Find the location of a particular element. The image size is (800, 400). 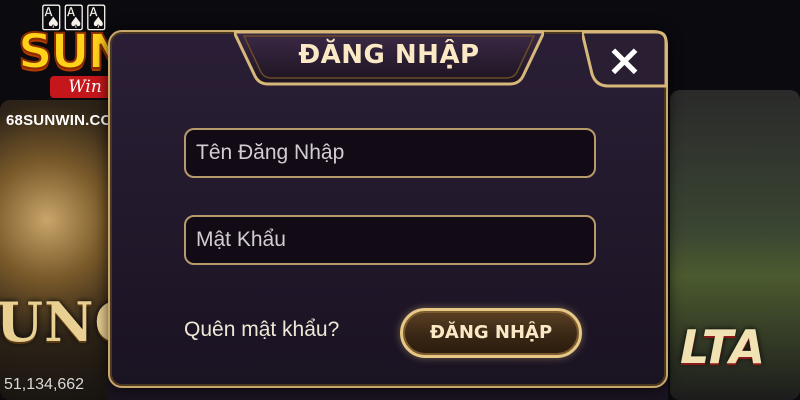

background-game-title-left: UNCA is located at coordinates (59, 322).